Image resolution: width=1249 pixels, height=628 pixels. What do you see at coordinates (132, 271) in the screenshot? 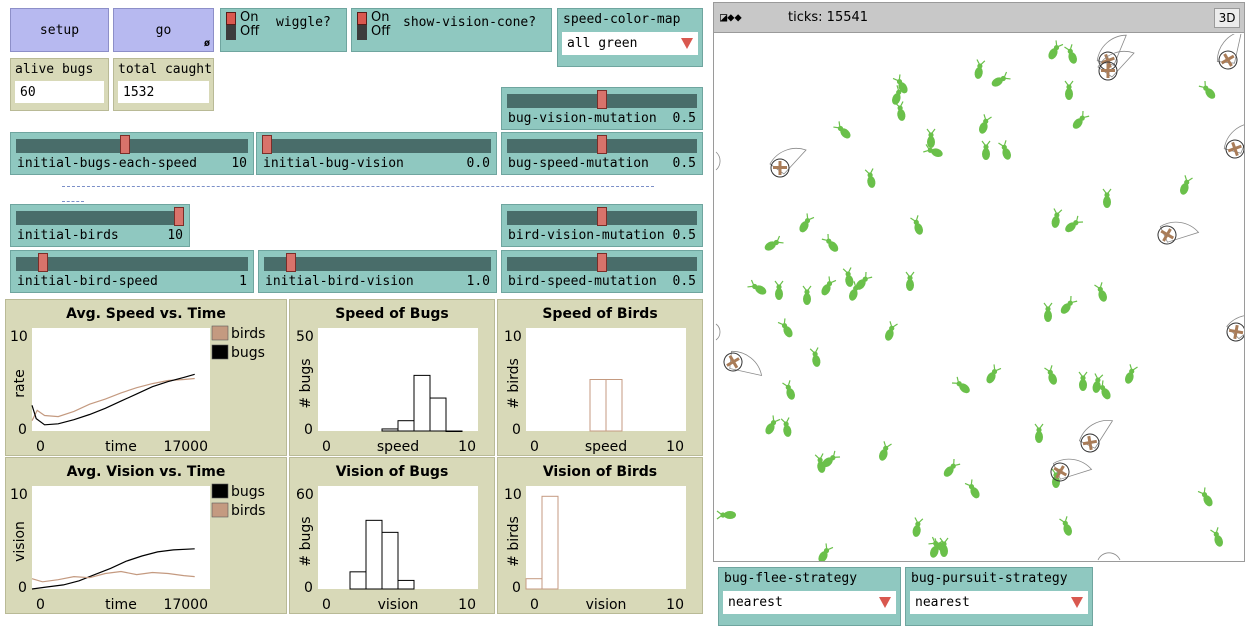
I see `initial-bird-speed-slider: initial-bird-speed 1` at bounding box center [132, 271].